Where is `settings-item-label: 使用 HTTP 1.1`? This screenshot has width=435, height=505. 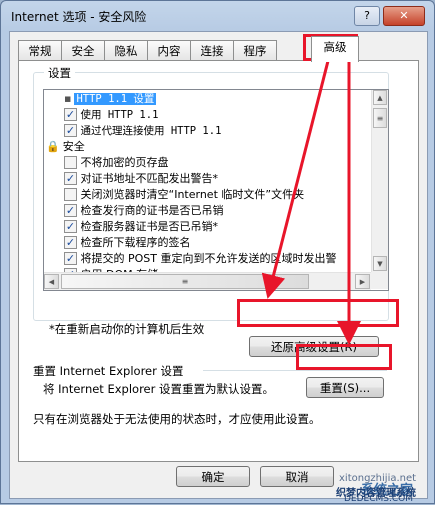
settings-item-label: 使用 HTTP 1.1 is located at coordinates (119, 115).